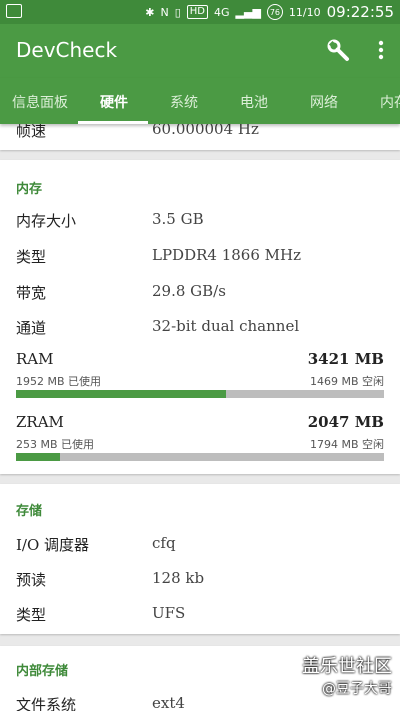 Image resolution: width=400 pixels, height=711 pixels. What do you see at coordinates (169, 613) in the screenshot?
I see `storage-type-value: UFS` at bounding box center [169, 613].